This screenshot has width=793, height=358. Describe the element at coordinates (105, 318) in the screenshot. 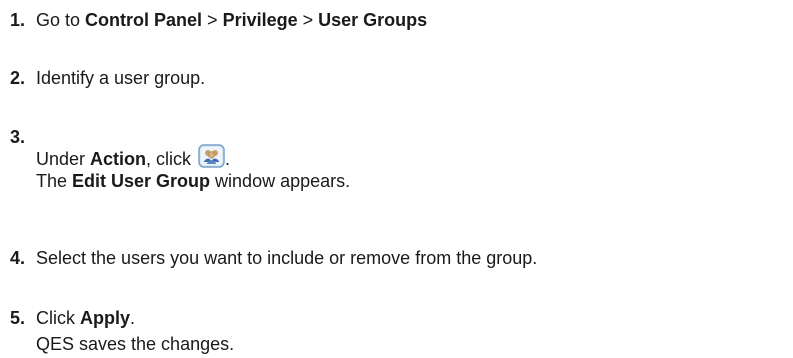

I see `apply-label: Apply` at that location.